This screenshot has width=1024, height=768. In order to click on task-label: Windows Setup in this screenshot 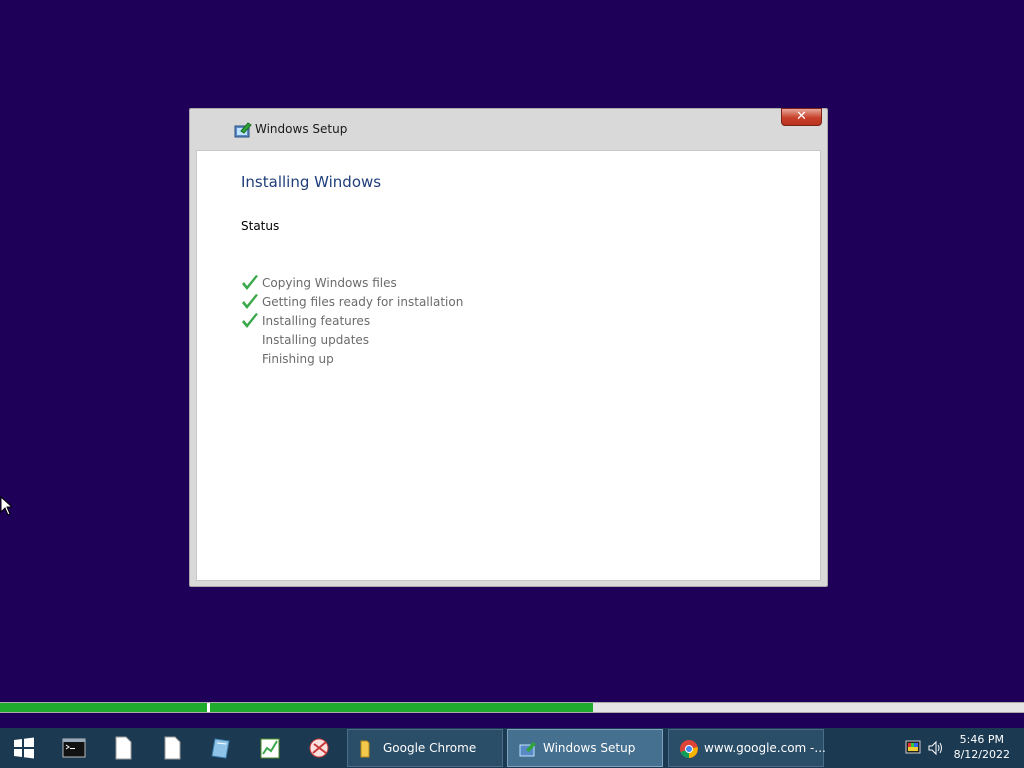, I will do `click(589, 748)`.